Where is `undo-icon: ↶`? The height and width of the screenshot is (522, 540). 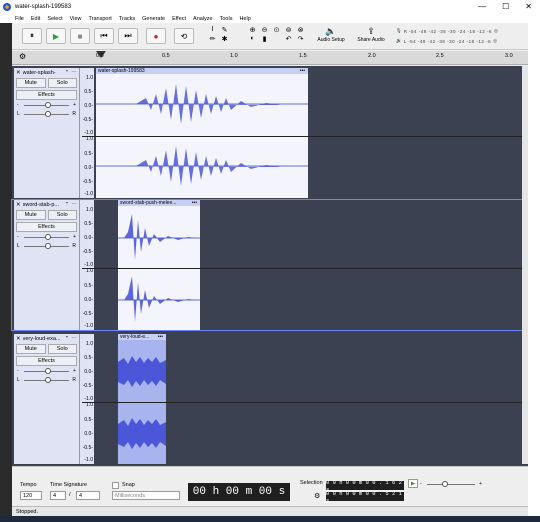
undo-icon: ↶ is located at coordinates (288, 39).